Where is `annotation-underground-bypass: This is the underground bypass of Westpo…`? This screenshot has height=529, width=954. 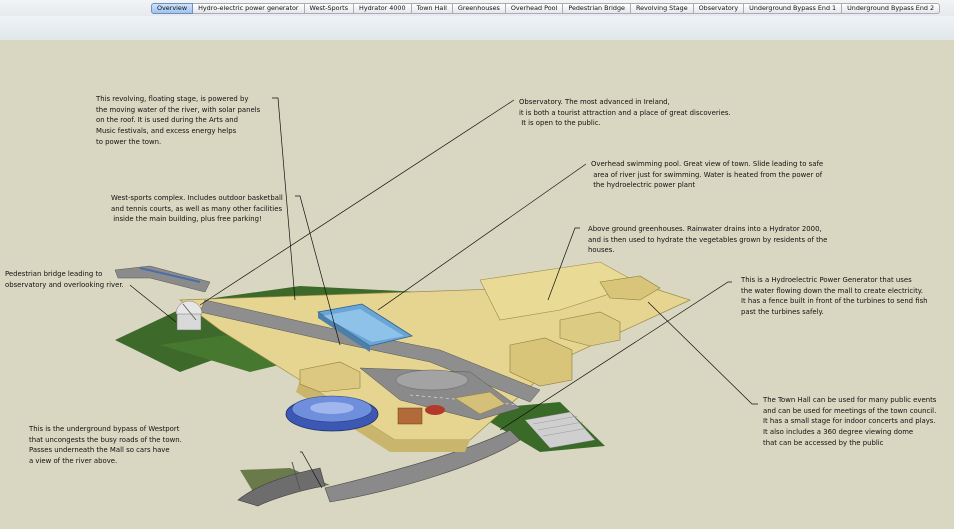
annotation-underground-bypass: This is the underground bypass of Westpo… is located at coordinates (105, 445).